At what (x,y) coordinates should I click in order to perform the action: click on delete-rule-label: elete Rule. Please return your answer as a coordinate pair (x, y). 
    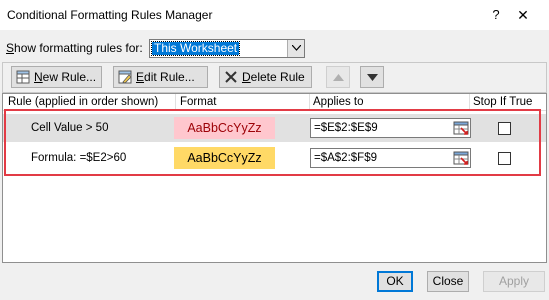
    Looking at the image, I should click on (277, 77).